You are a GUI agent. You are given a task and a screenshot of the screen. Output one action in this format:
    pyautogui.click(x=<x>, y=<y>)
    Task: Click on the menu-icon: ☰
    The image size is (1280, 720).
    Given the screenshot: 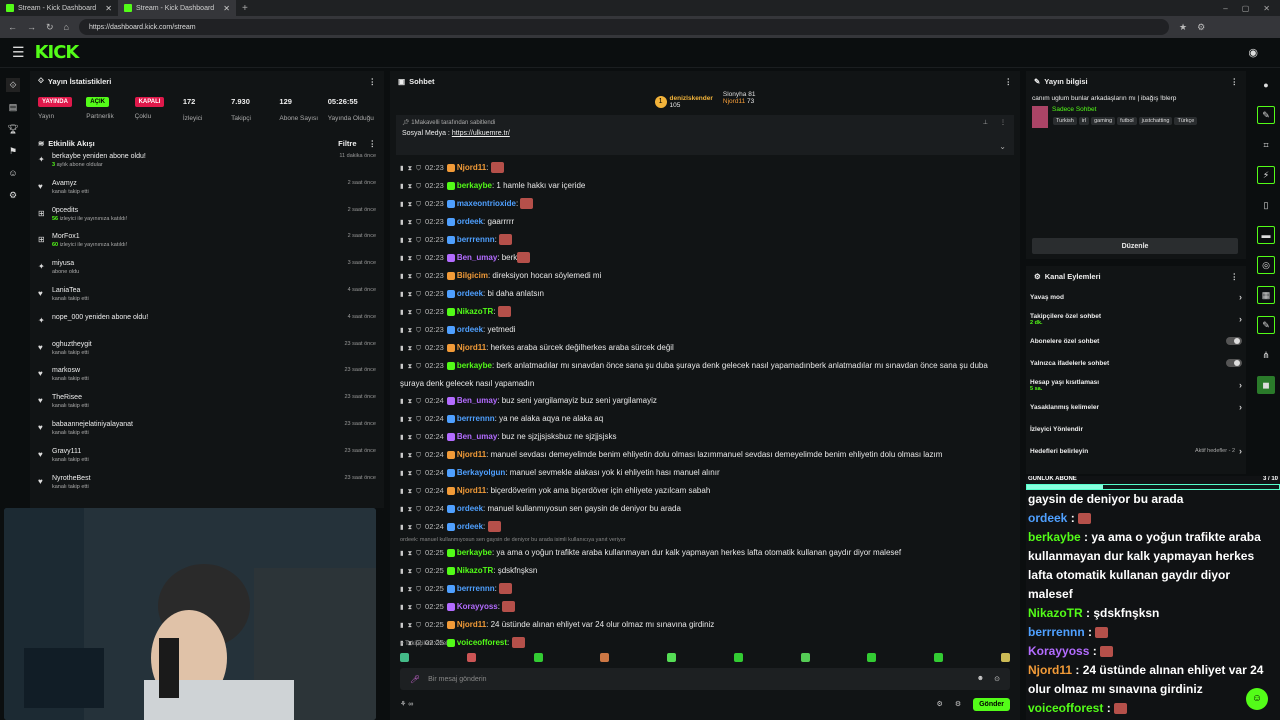 What is the action you would take?
    pyautogui.click(x=18, y=52)
    